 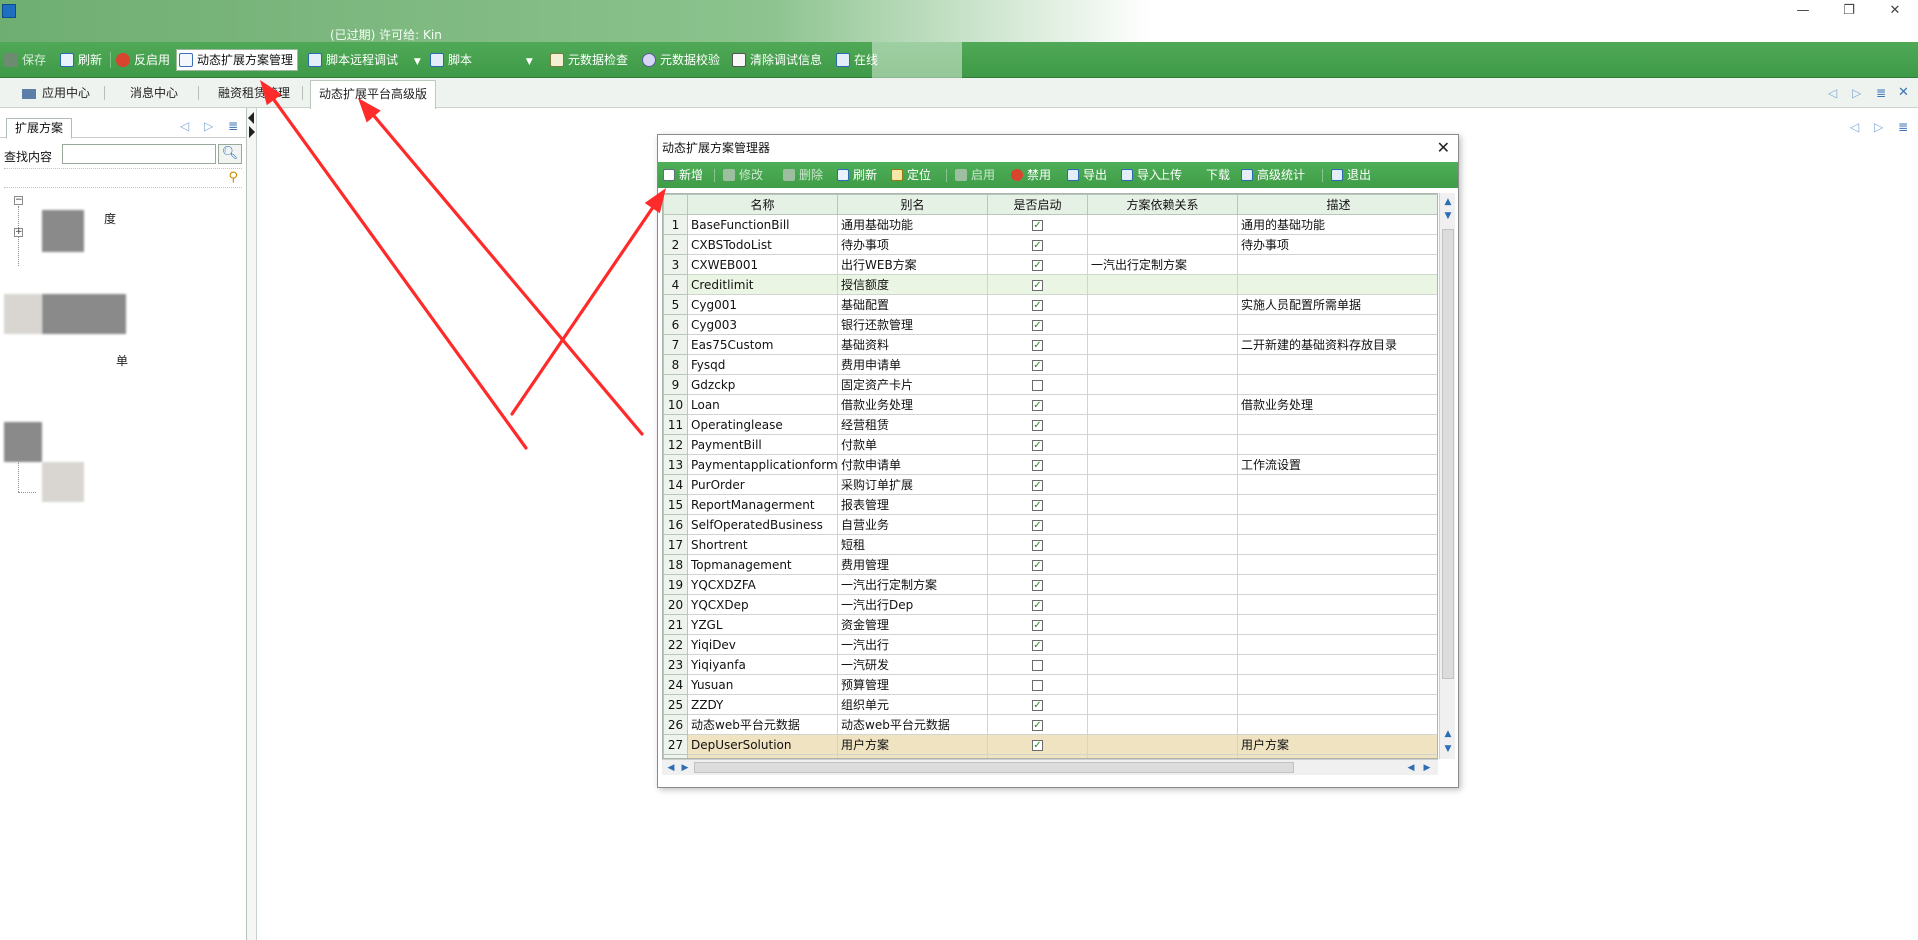 I want to click on scrollbar-thumb, so click(x=994, y=767).